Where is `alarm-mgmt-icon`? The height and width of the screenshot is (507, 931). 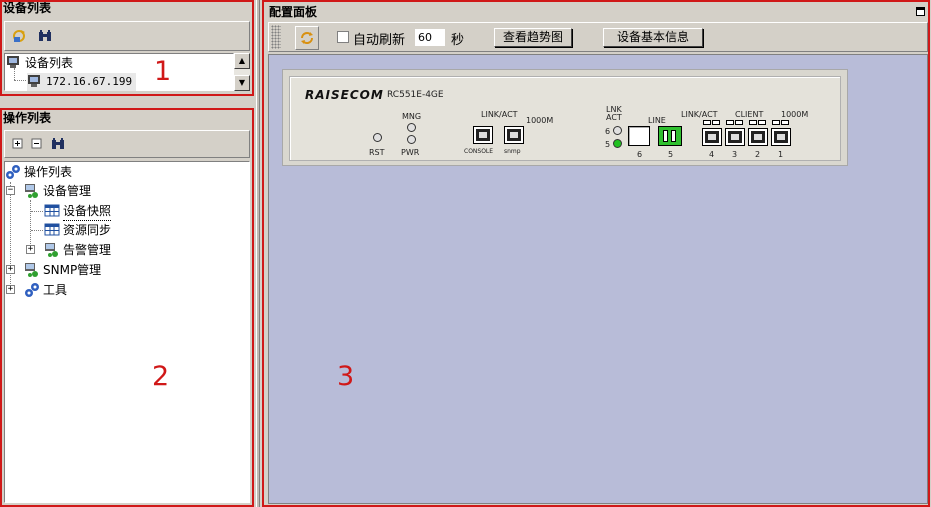
alarm-mgmt-icon is located at coordinates (52, 250).